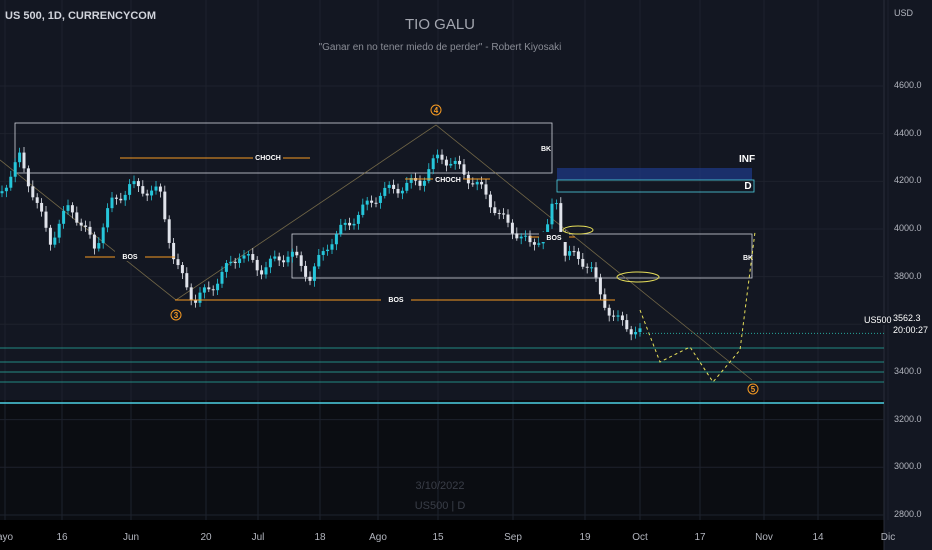 The image size is (932, 550). I want to click on last-price-symbol: US500, so click(878, 320).